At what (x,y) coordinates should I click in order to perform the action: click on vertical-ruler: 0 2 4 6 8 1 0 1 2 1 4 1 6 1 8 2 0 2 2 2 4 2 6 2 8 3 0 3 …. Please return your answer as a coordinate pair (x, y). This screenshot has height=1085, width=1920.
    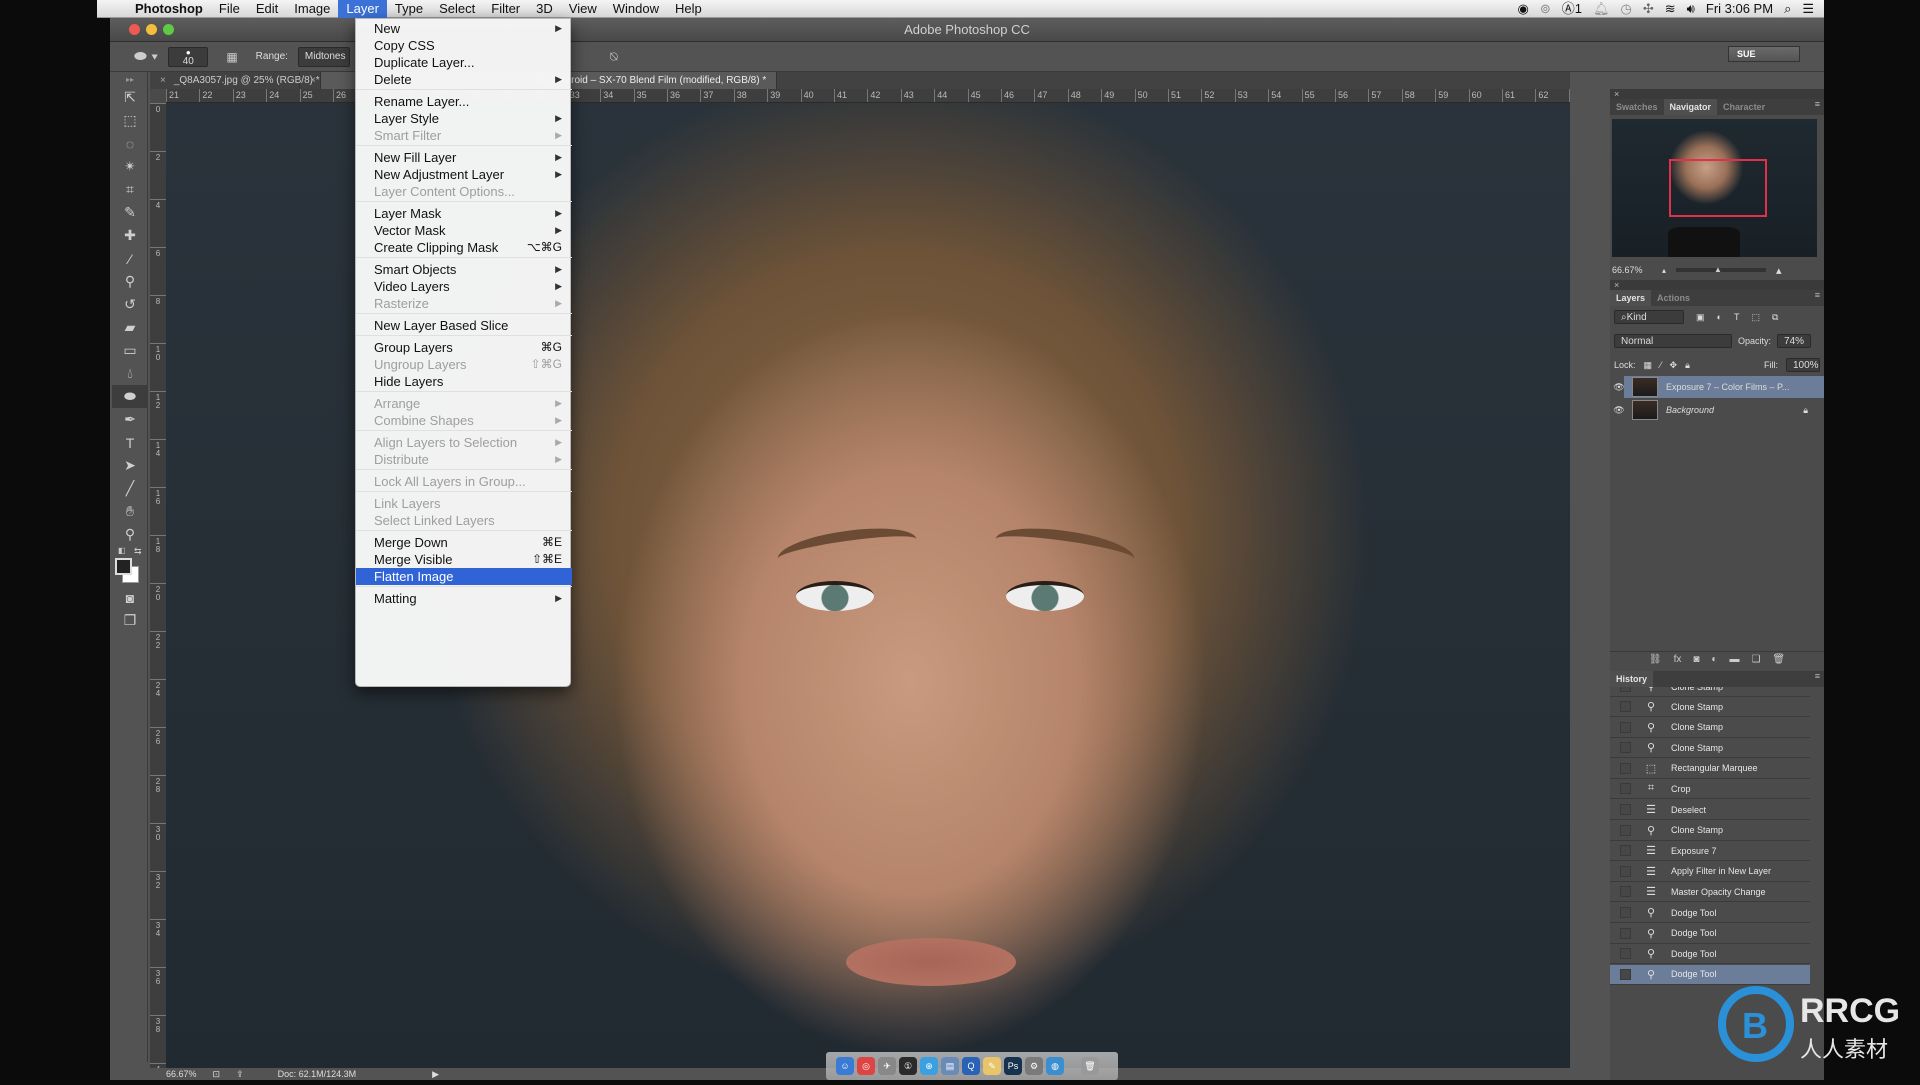
    Looking at the image, I should click on (158, 585).